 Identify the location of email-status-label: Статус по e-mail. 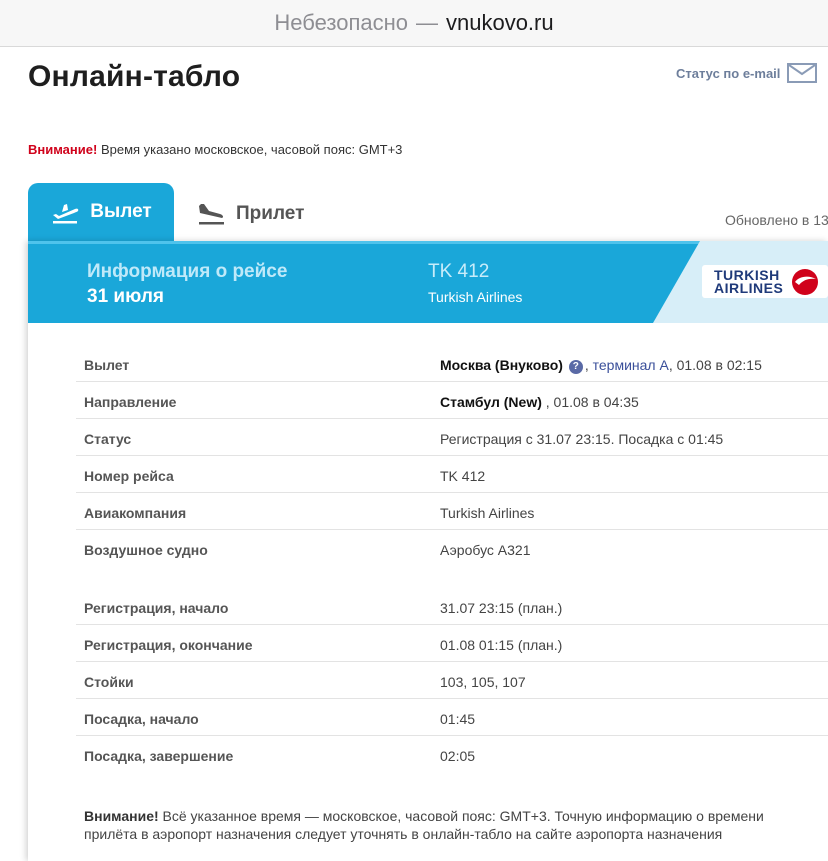
(728, 73).